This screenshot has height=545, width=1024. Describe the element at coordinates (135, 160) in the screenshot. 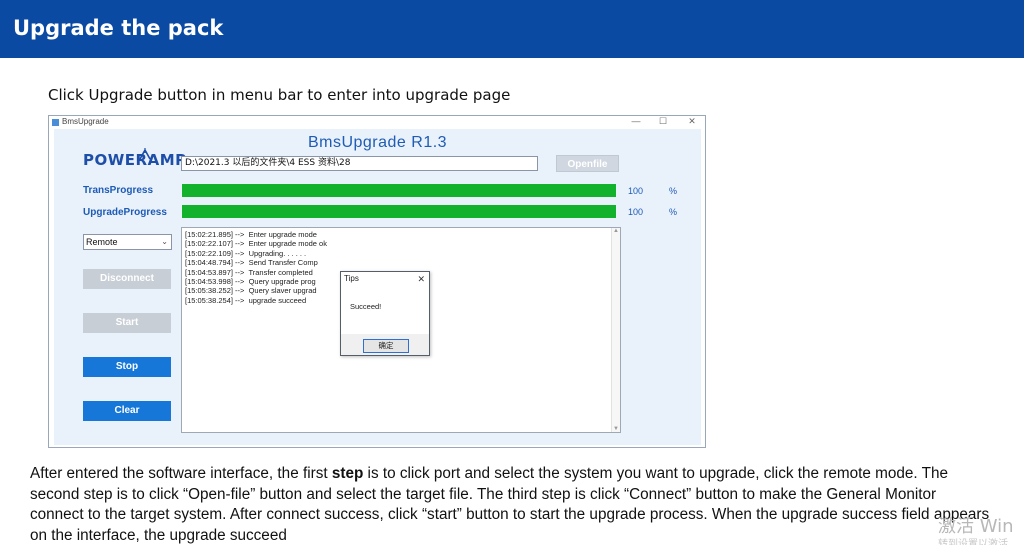

I see `poweramp-logo: POWERAMP` at that location.